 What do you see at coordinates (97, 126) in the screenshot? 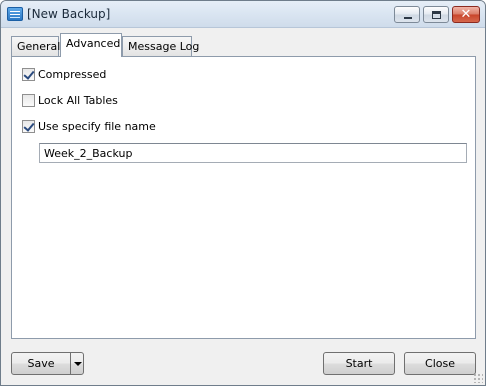
I see `use-file-name-label: Use specify file name` at bounding box center [97, 126].